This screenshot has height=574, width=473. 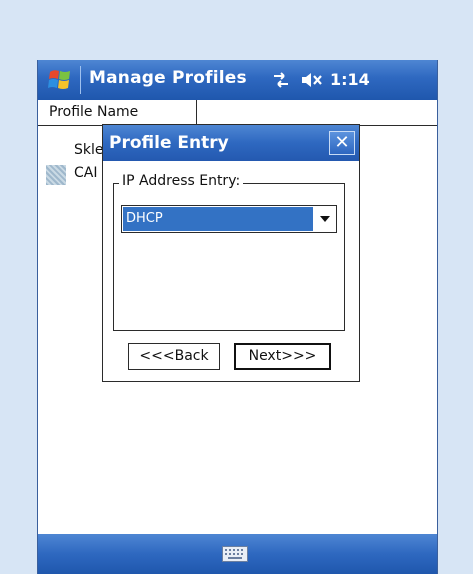 I want to click on profile-icon, so click(x=56, y=175).